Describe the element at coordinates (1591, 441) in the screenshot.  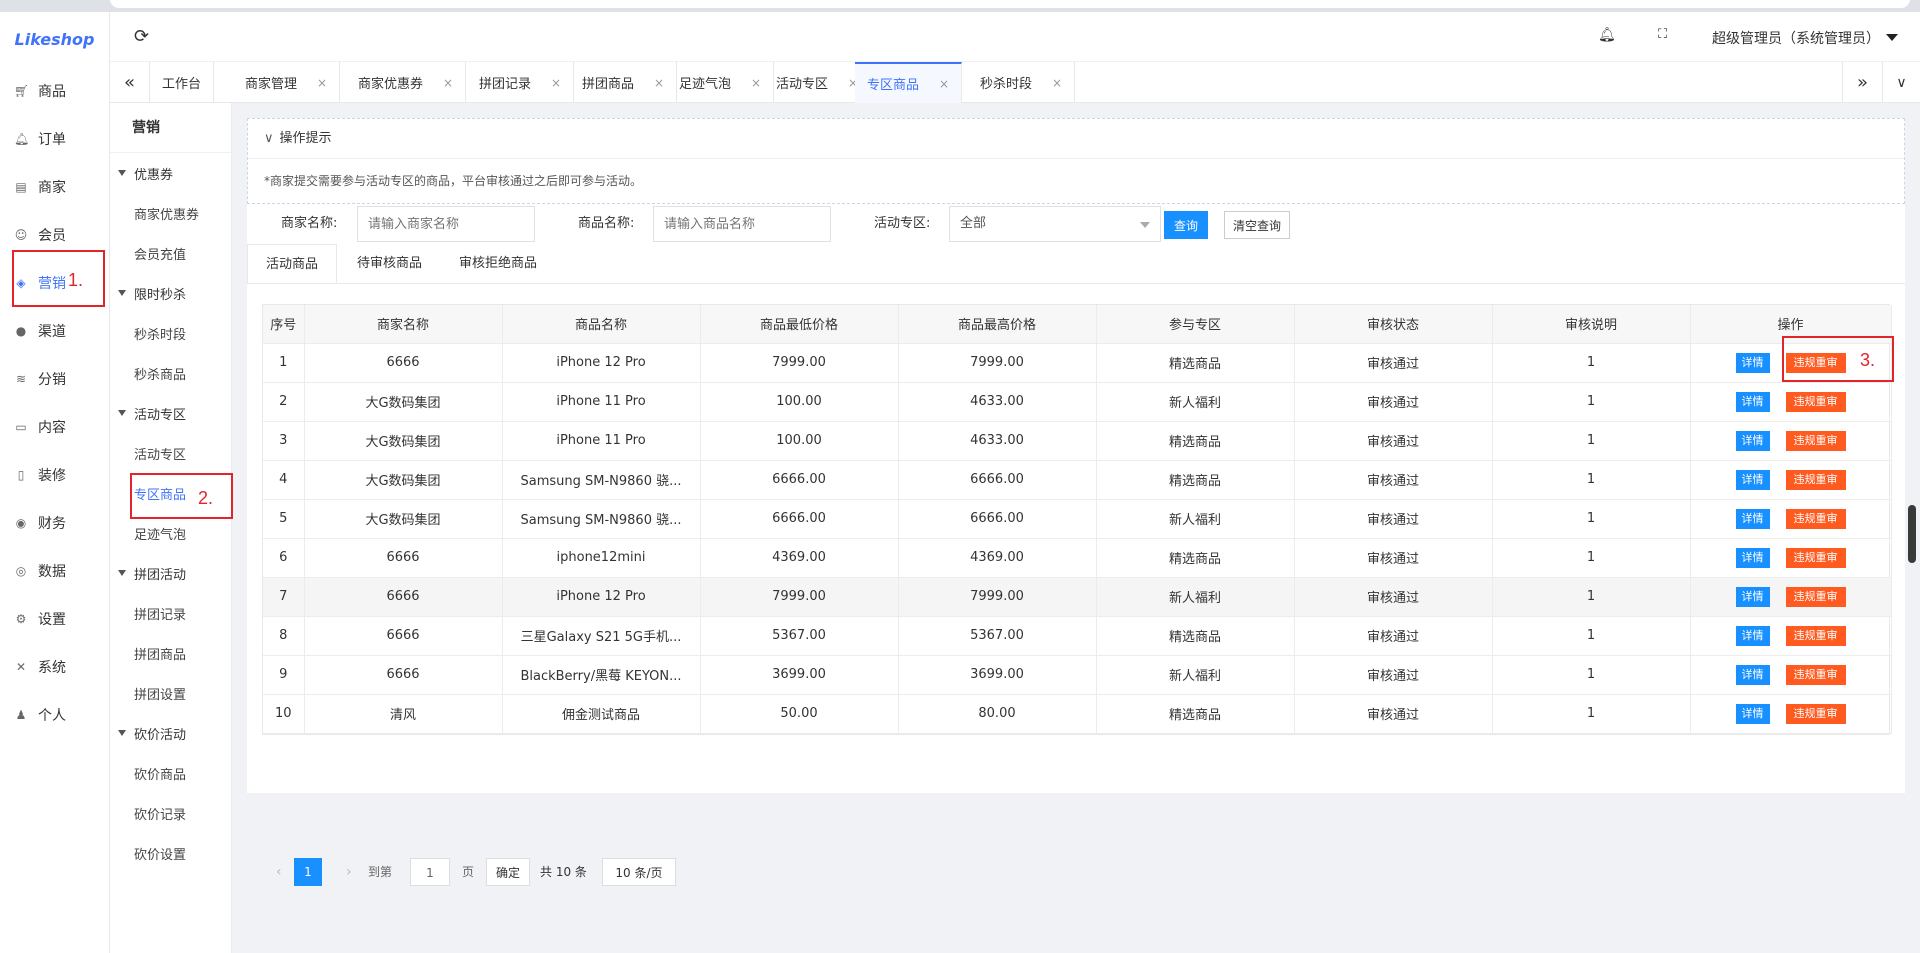
I see `table-cell: 1` at that location.